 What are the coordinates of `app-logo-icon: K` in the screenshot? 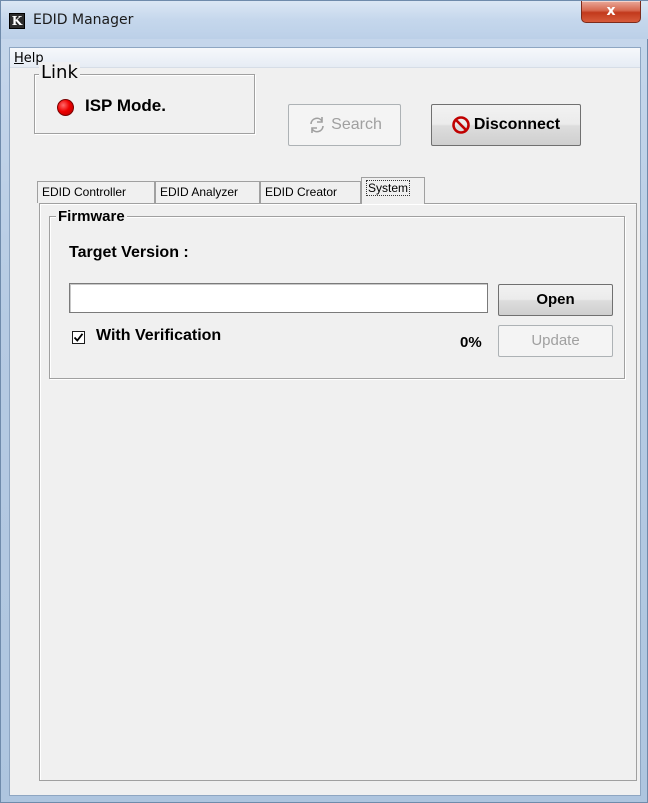 It's located at (17, 21).